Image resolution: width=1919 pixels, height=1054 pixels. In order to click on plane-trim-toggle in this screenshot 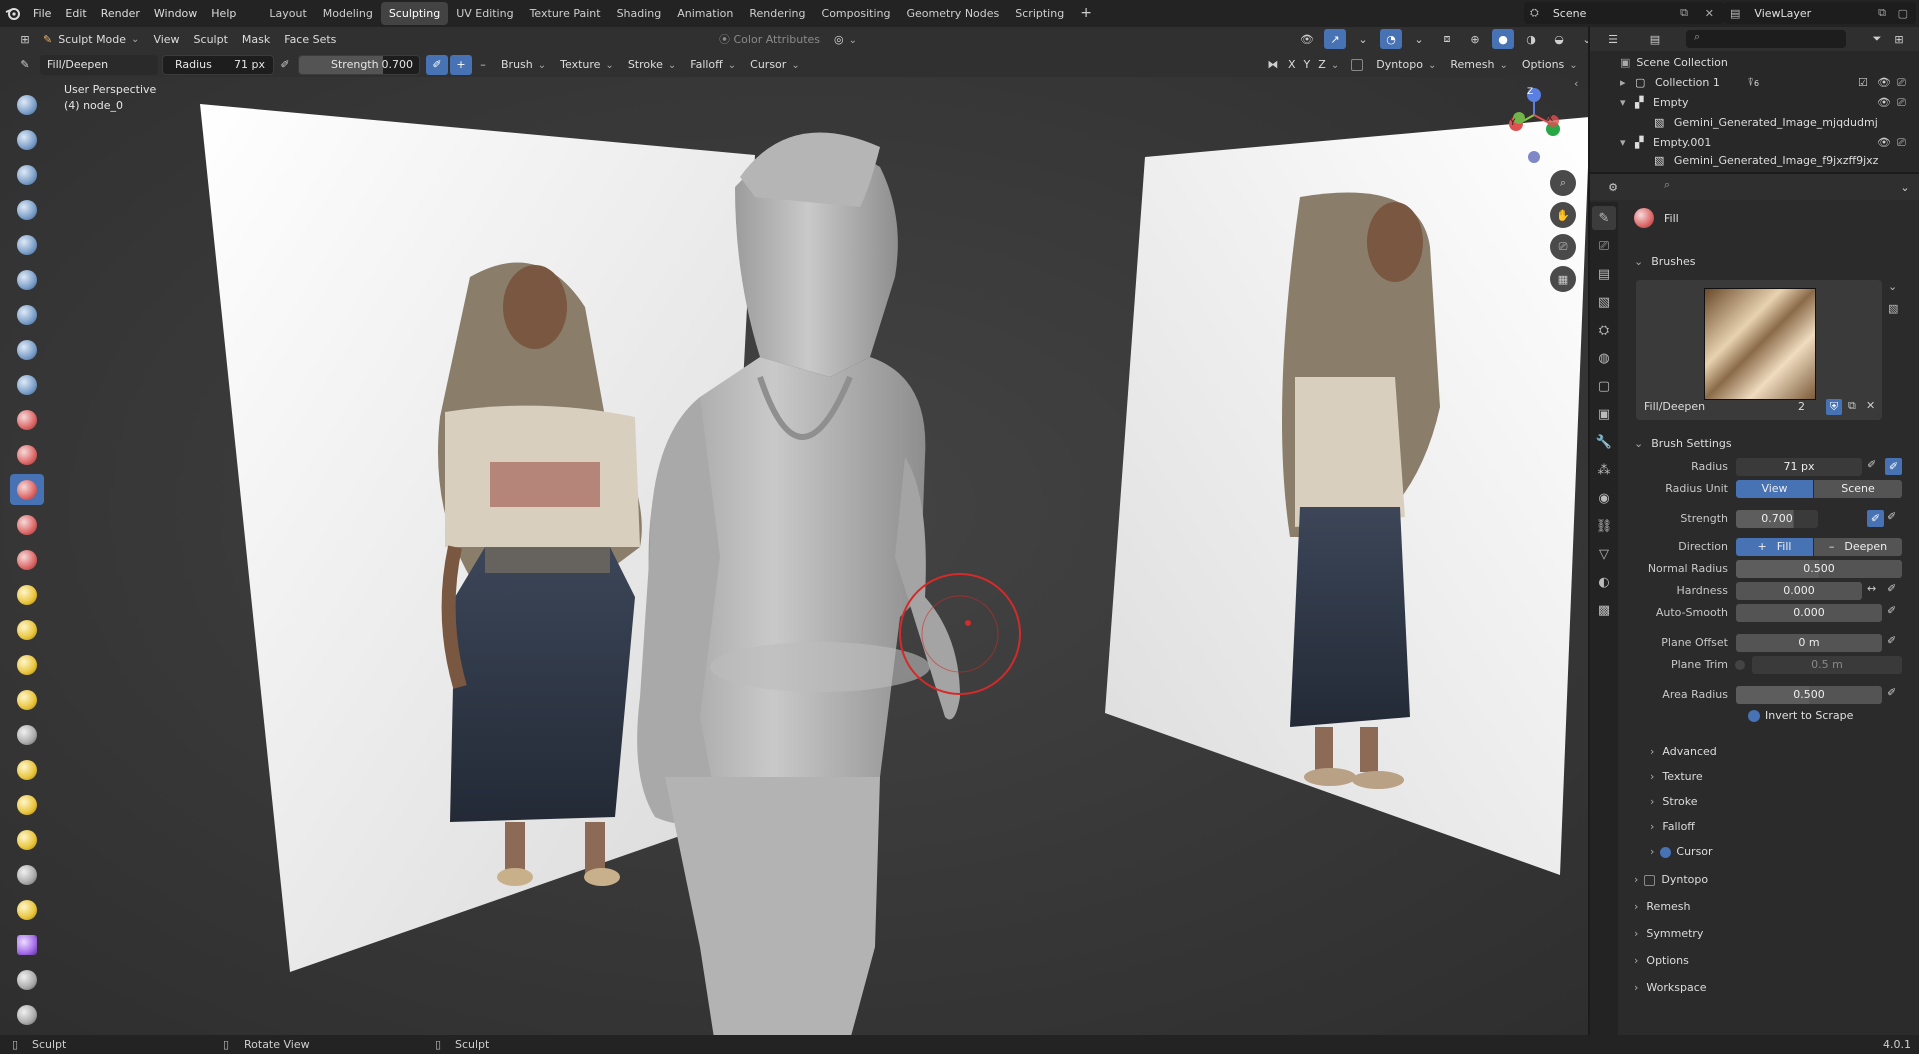, I will do `click(1740, 665)`.